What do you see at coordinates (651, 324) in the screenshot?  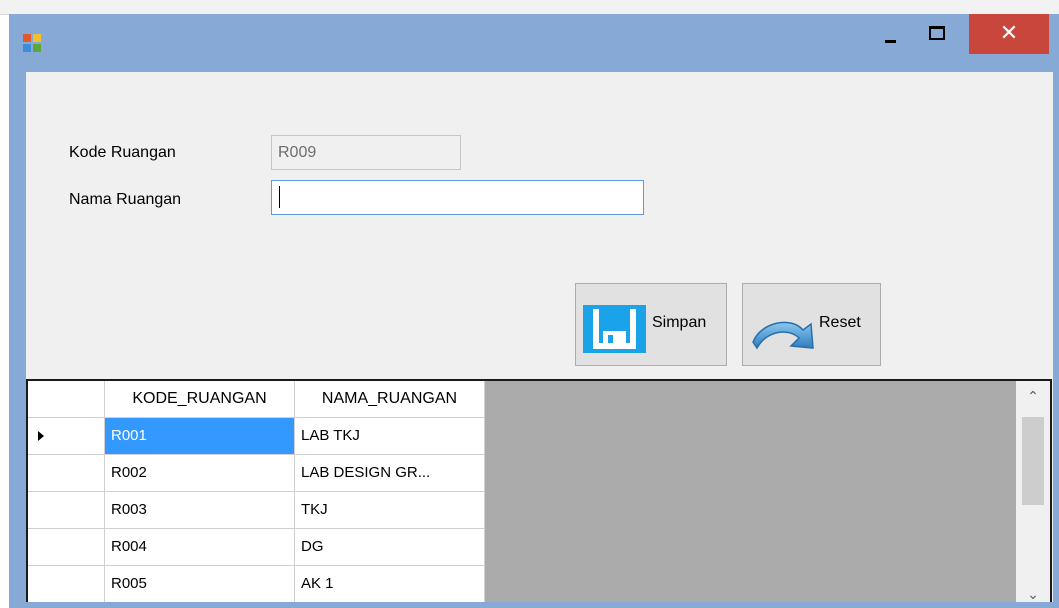 I see `simpan-button: Simpan` at bounding box center [651, 324].